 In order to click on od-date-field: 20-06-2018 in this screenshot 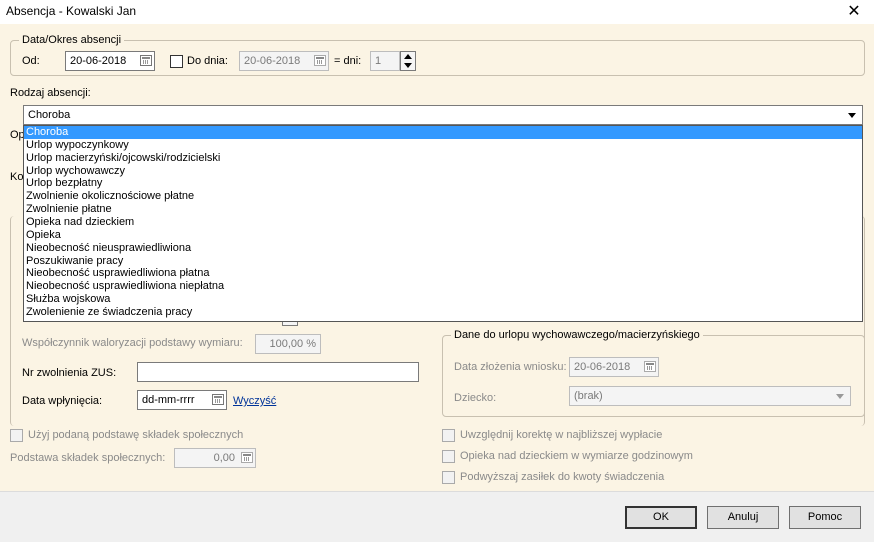, I will do `click(110, 61)`.